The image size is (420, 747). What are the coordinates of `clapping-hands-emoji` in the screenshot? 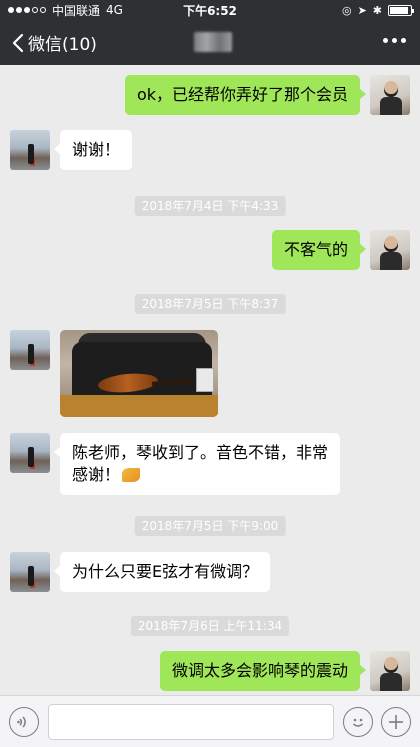 It's located at (131, 475).